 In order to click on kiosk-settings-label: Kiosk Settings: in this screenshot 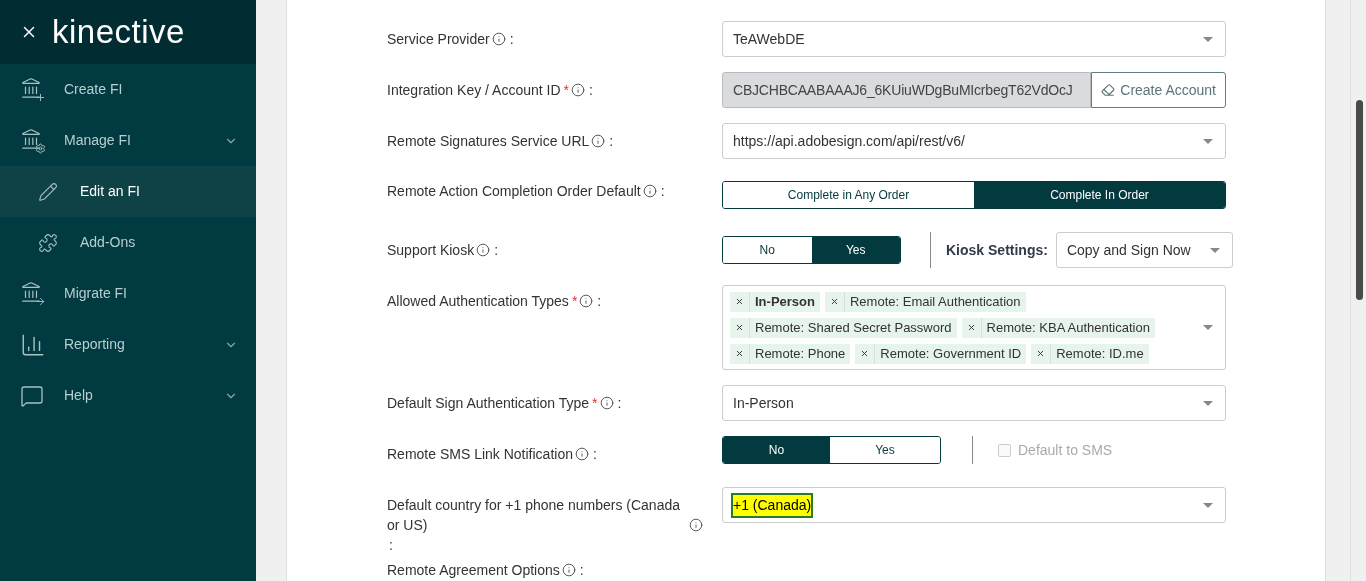, I will do `click(997, 250)`.